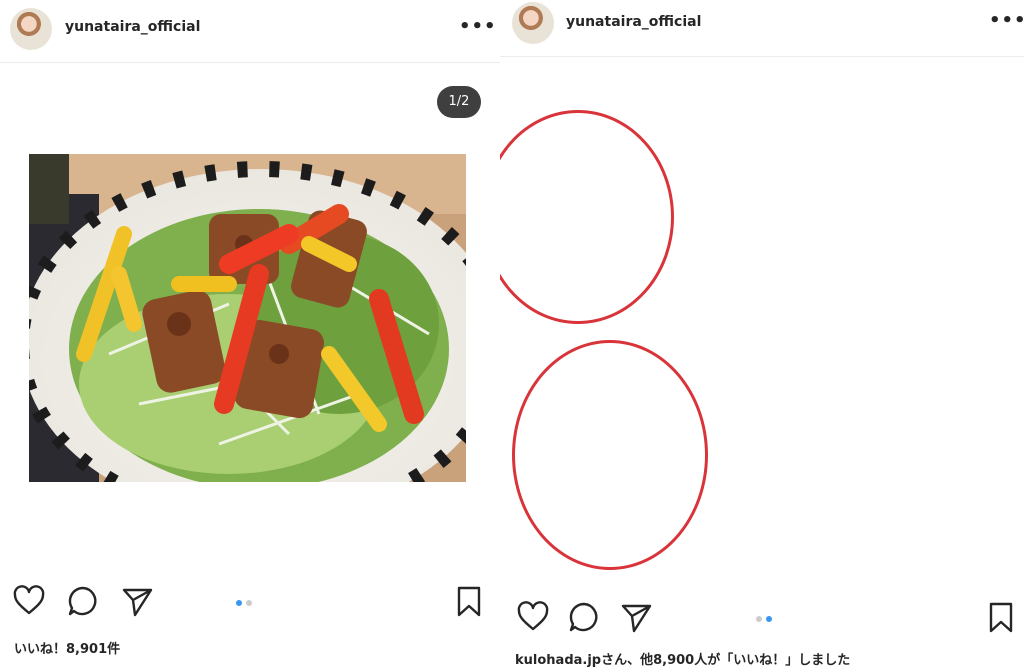  What do you see at coordinates (725, 660) in the screenshot?
I see `likes-rest-text: さん、他8,900人が「いいね！」しました` at bounding box center [725, 660].